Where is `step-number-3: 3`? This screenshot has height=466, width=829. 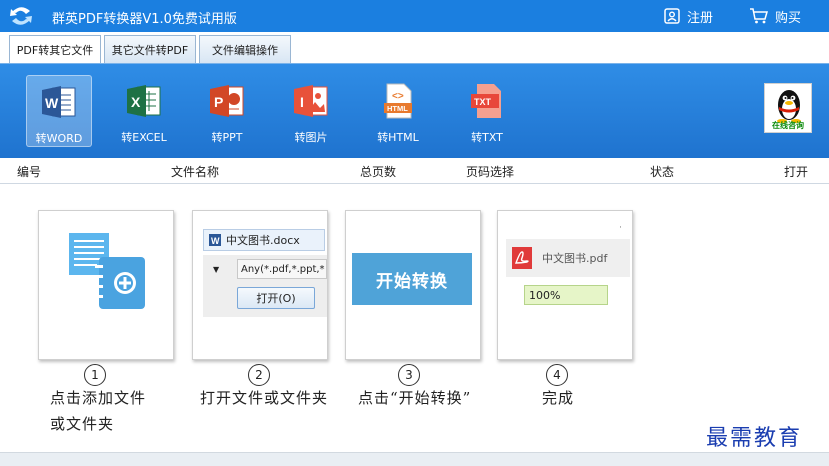 step-number-3: 3 is located at coordinates (409, 375).